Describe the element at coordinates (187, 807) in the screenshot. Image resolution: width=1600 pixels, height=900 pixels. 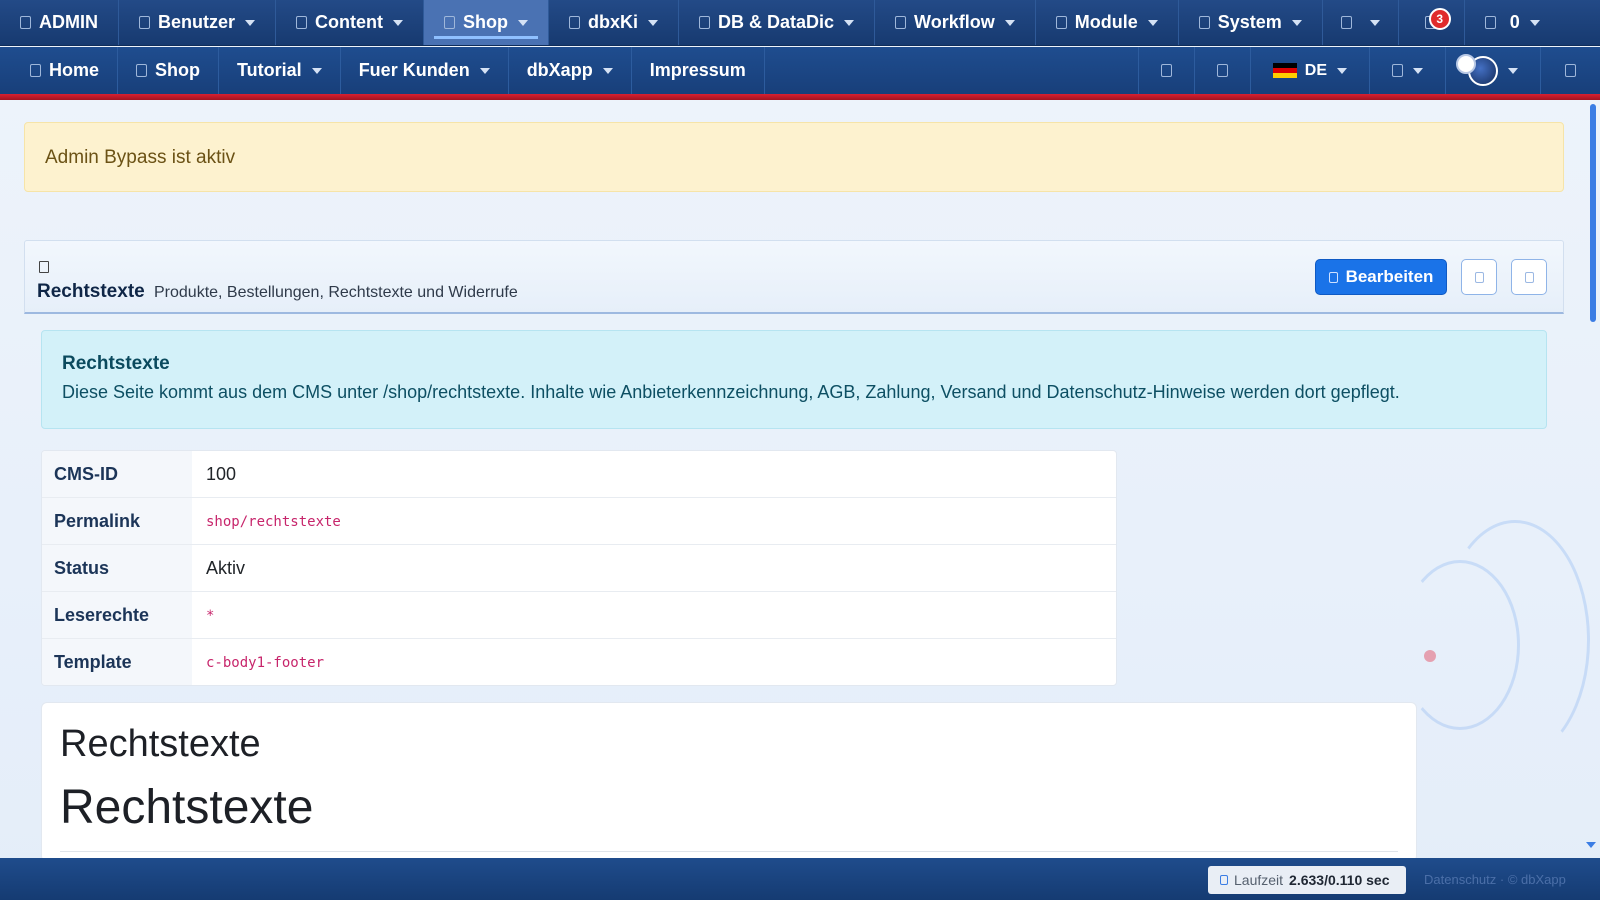
I see `content-heading-primary: Rechtstexte` at that location.